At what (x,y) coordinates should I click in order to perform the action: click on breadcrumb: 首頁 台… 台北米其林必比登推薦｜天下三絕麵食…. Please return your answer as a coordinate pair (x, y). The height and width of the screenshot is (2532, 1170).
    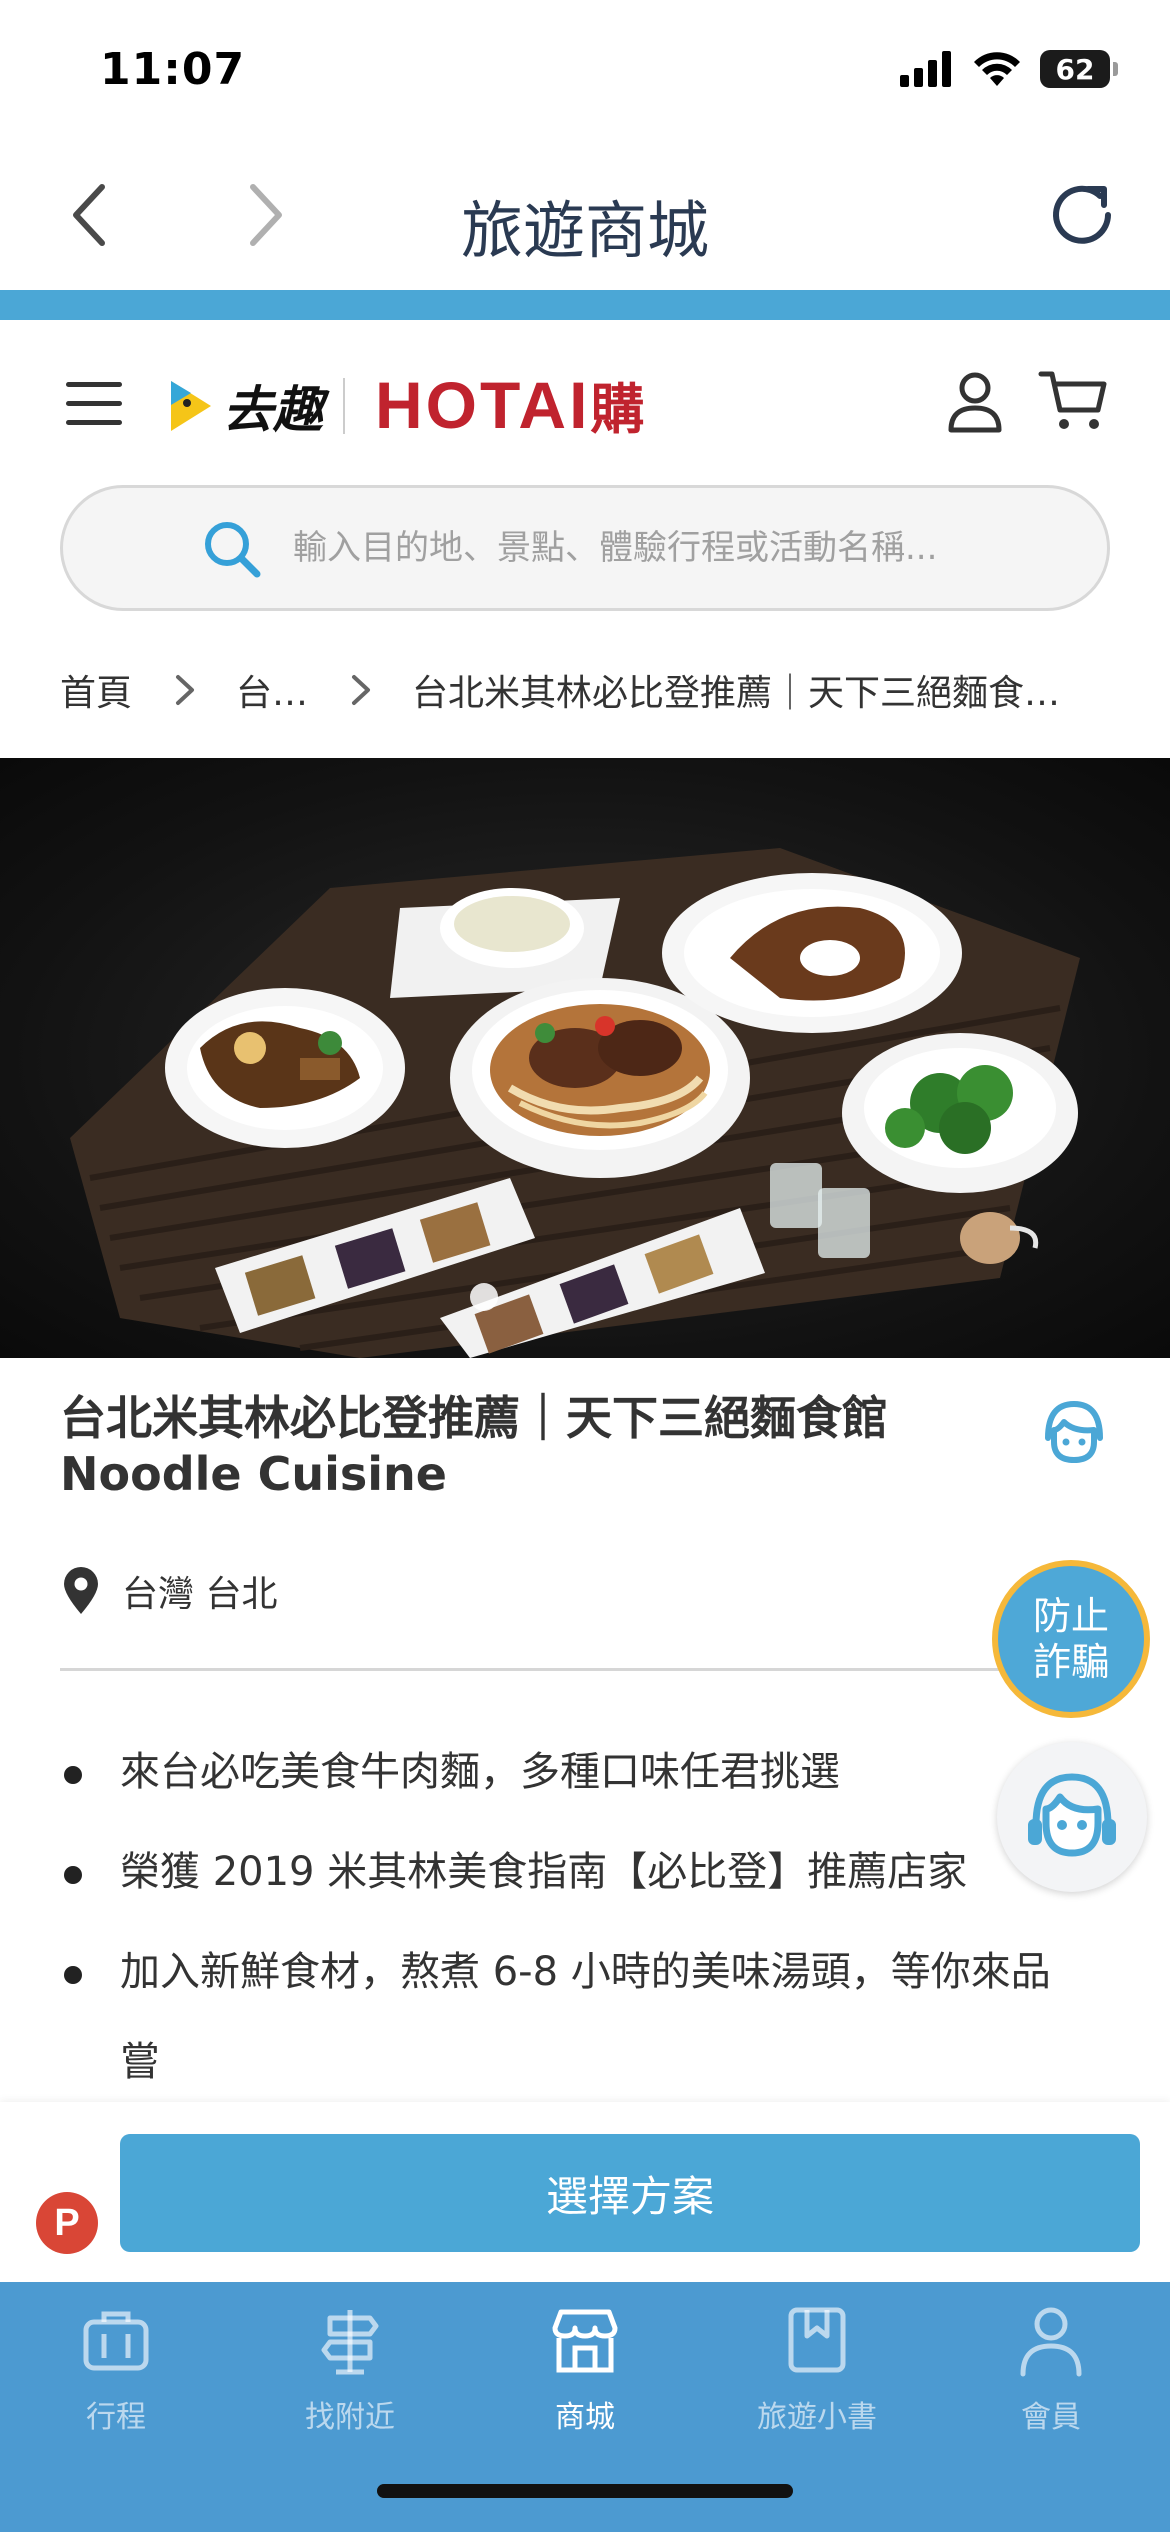
    Looking at the image, I should click on (590, 690).